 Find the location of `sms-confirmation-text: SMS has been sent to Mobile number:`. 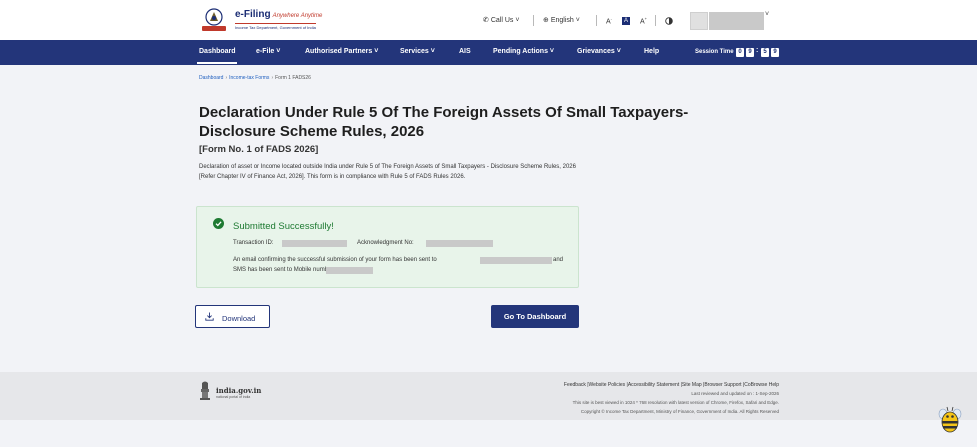

sms-confirmation-text: SMS has been sent to Mobile number: is located at coordinates (284, 270).